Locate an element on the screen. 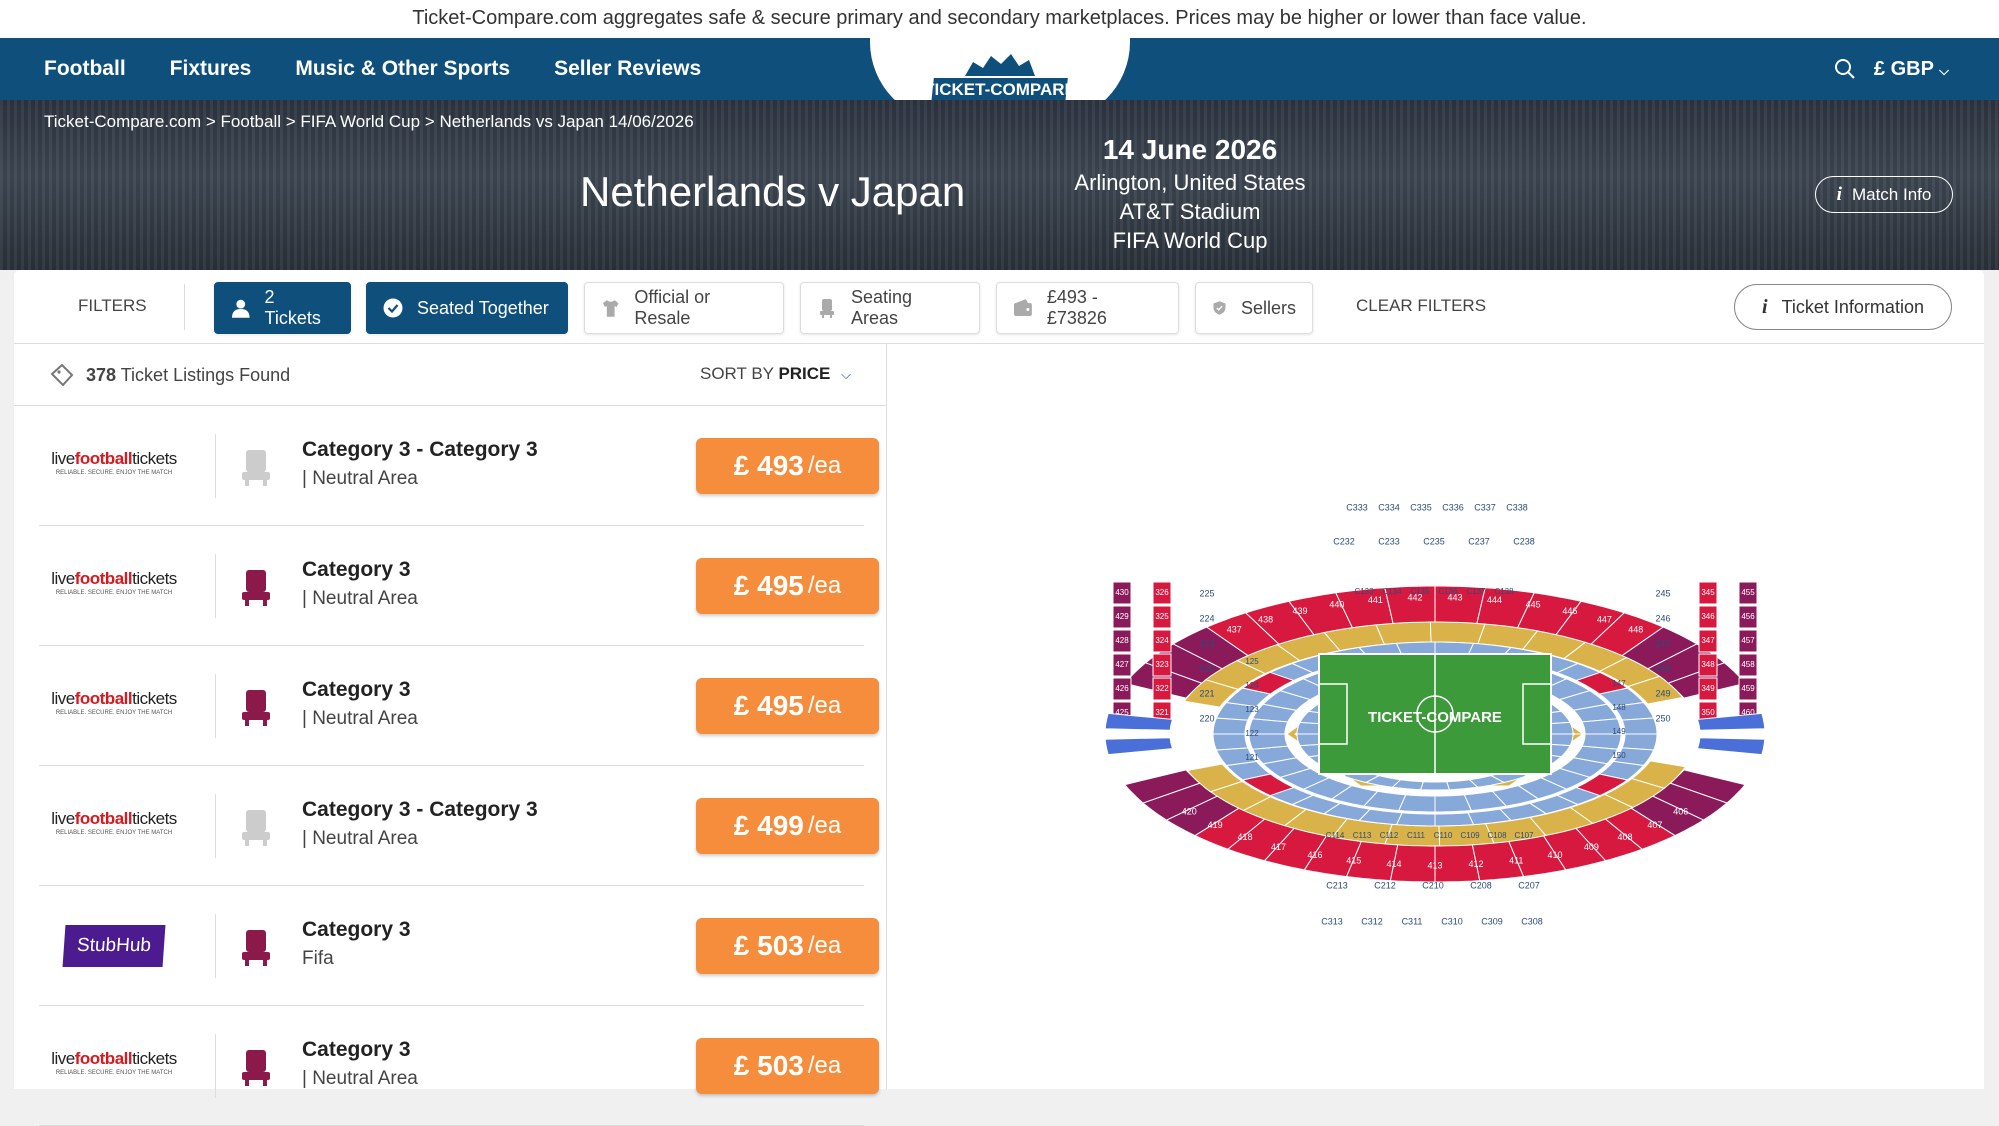  official-resale-filter: Official or Resale is located at coordinates (684, 308).